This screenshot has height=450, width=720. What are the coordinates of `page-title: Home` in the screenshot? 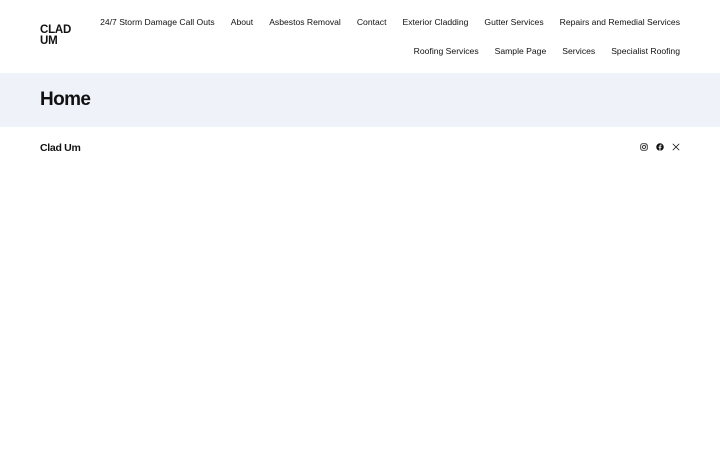 It's located at (65, 99).